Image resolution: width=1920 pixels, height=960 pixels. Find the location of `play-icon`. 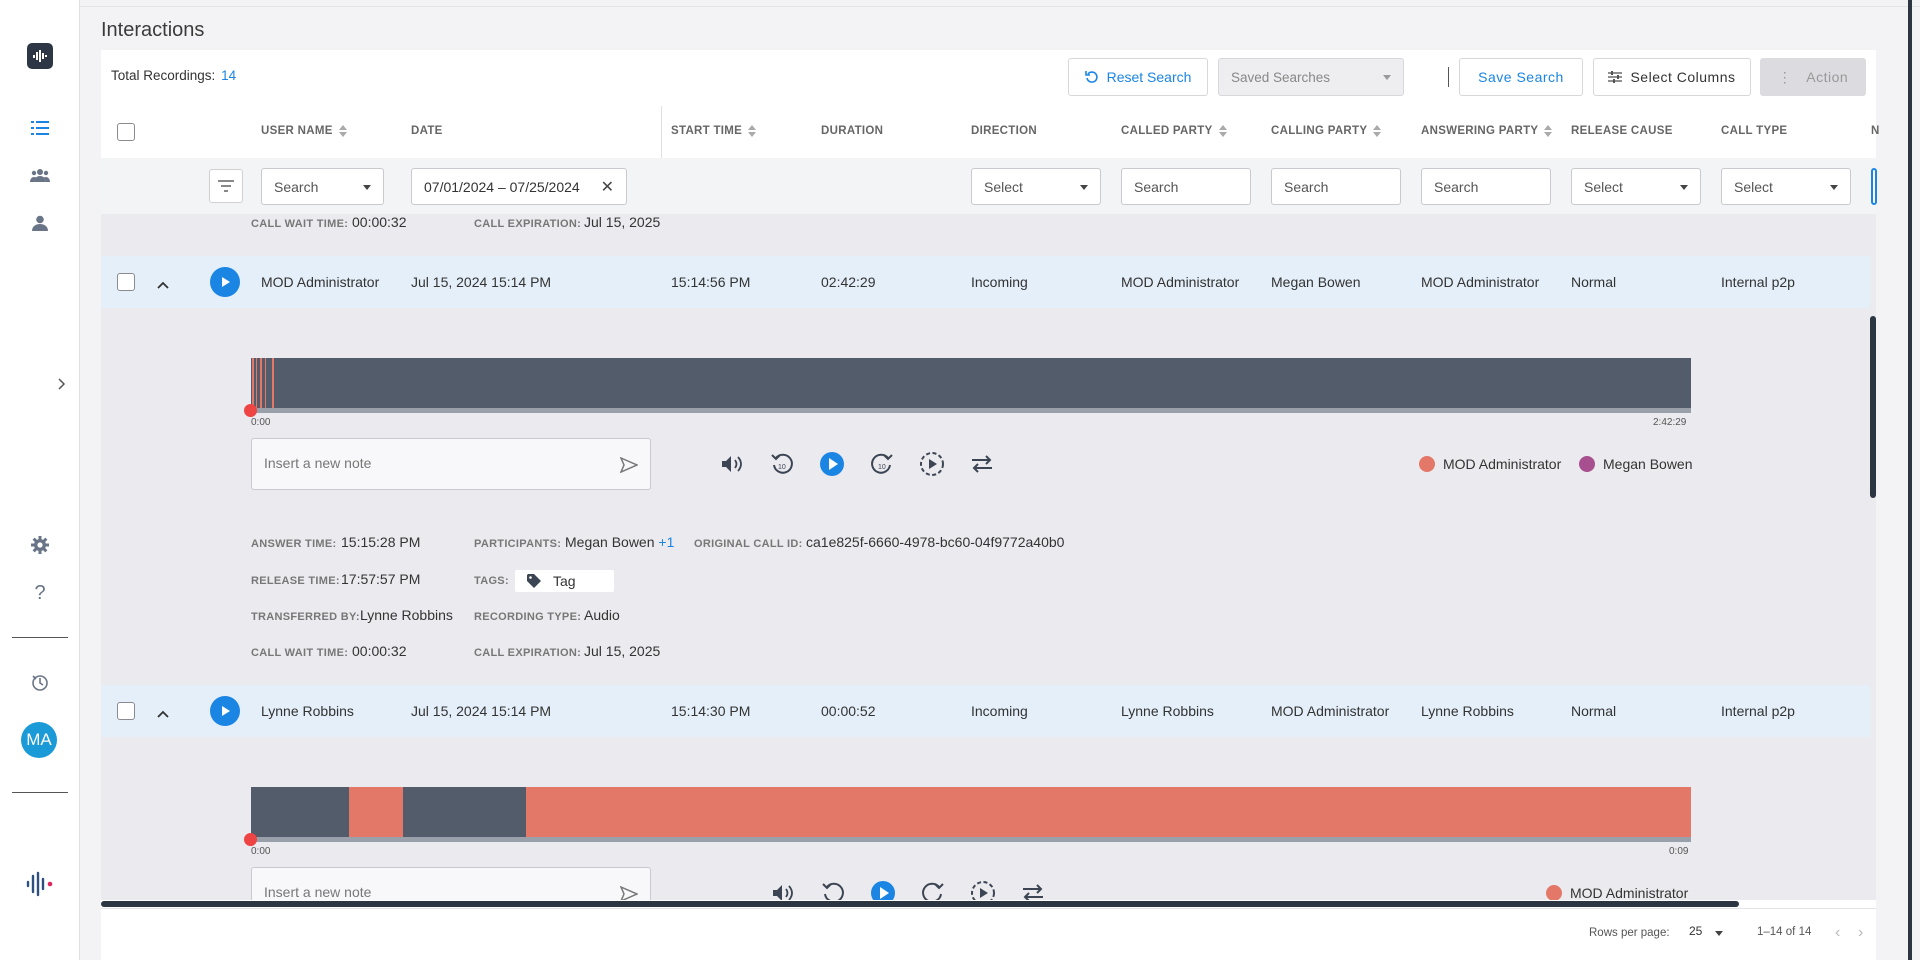

play-icon is located at coordinates (226, 282).